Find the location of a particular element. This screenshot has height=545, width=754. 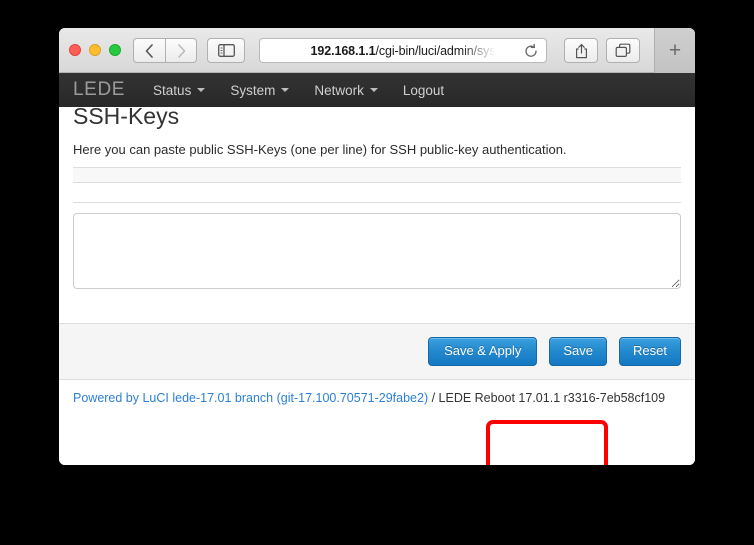

nav-item-network-label: Network is located at coordinates (339, 90).